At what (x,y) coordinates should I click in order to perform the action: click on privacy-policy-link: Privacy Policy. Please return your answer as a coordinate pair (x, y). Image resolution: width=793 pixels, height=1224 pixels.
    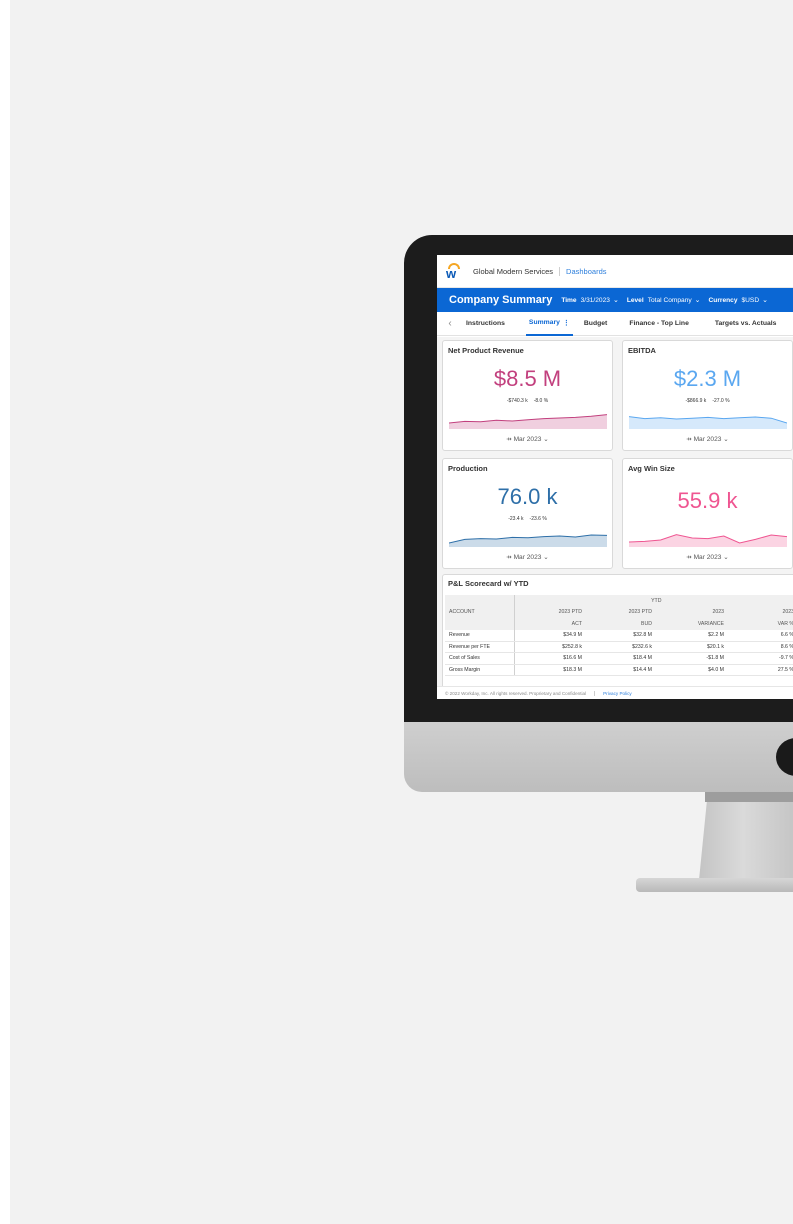
    Looking at the image, I should click on (613, 693).